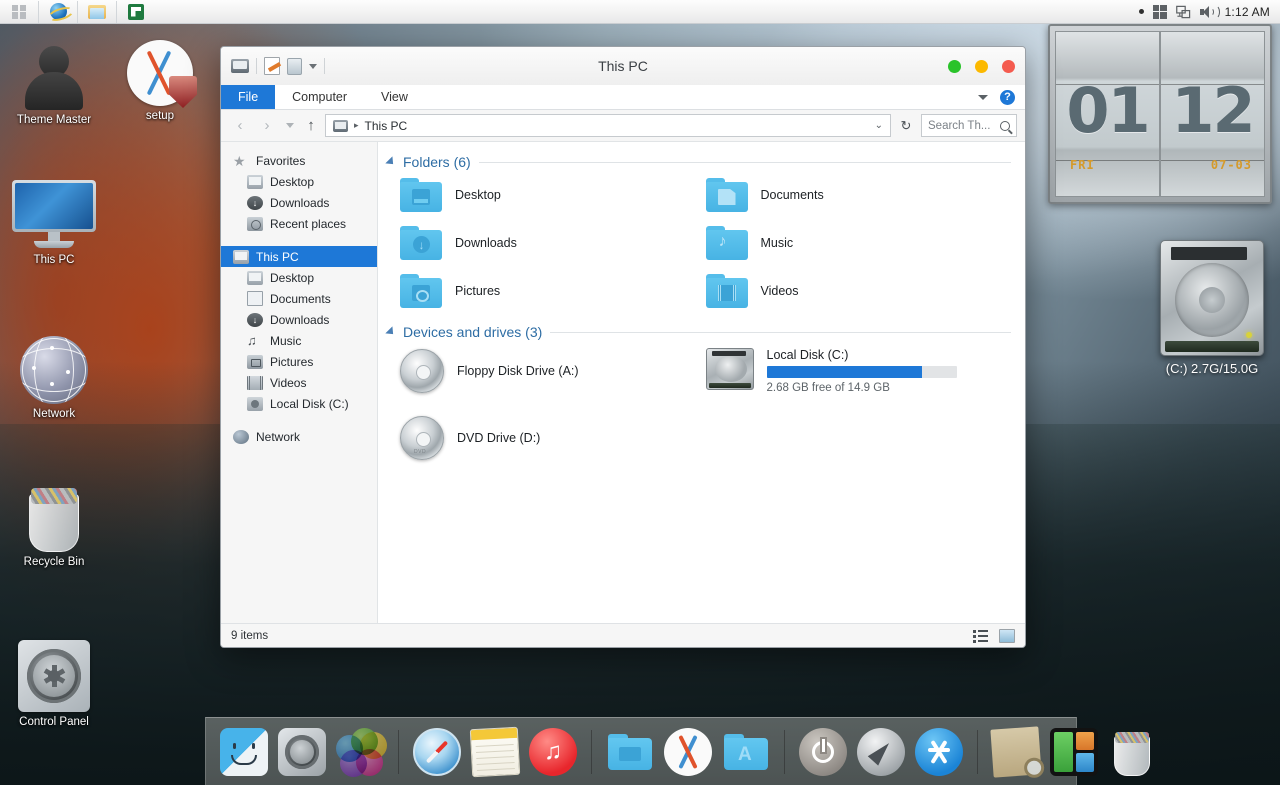 This screenshot has width=1280, height=785. What do you see at coordinates (858, 243) in the screenshot?
I see `list-item: ♪ Music` at bounding box center [858, 243].